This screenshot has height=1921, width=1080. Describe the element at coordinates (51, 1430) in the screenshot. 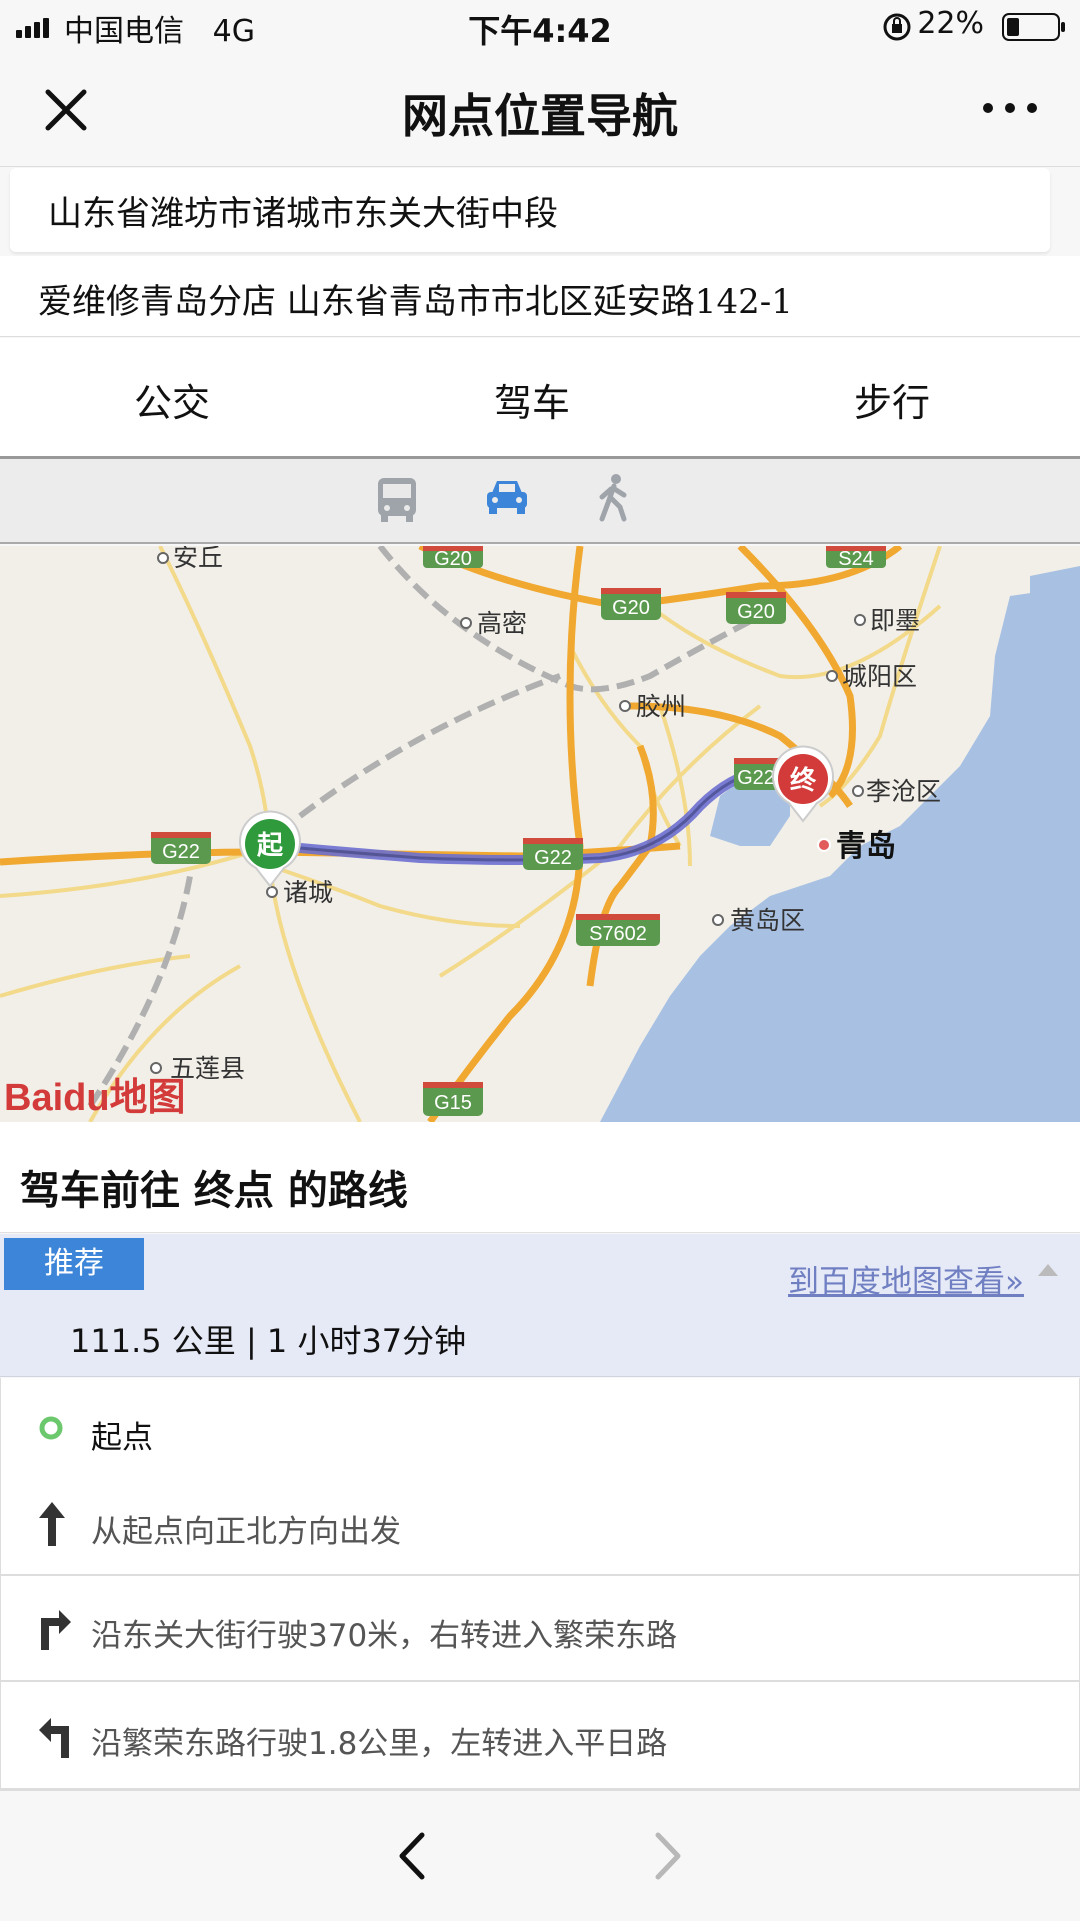

I see `start-circle-icon` at that location.